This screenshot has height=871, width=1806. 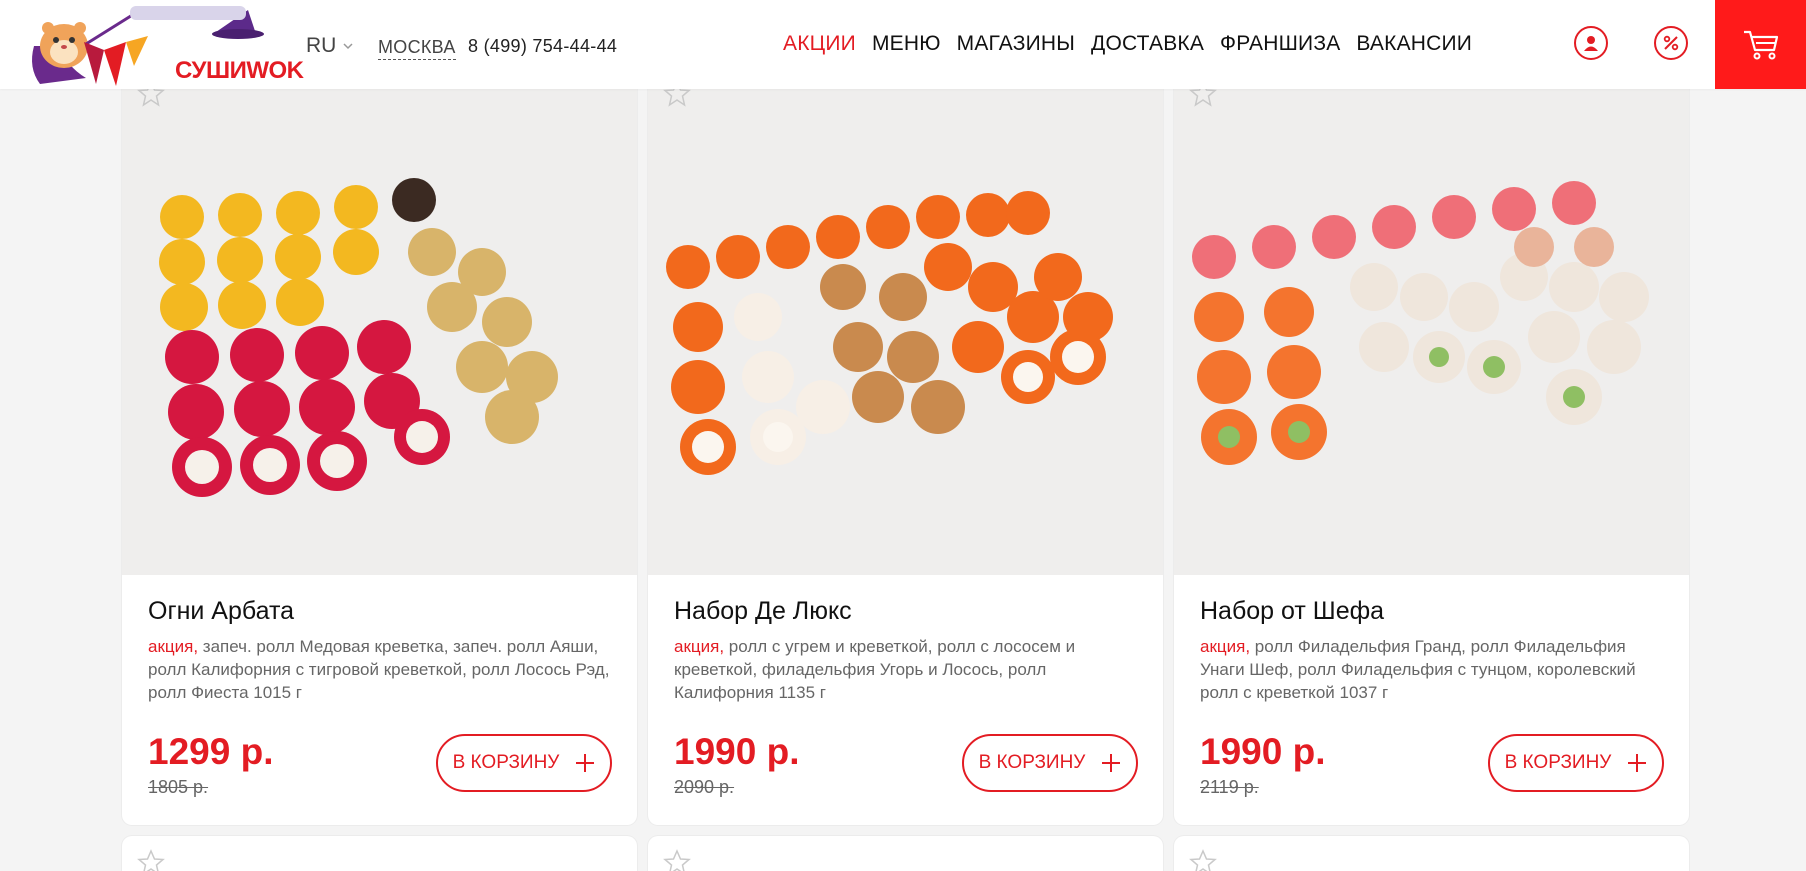 What do you see at coordinates (239, 70) in the screenshot?
I see `logo-wordmark: СУШИWOK` at bounding box center [239, 70].